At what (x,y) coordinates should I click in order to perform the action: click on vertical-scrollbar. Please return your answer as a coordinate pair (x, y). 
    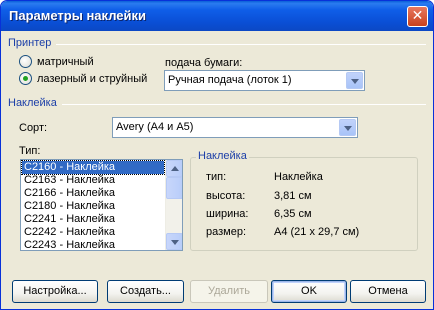
    Looking at the image, I should click on (173, 205).